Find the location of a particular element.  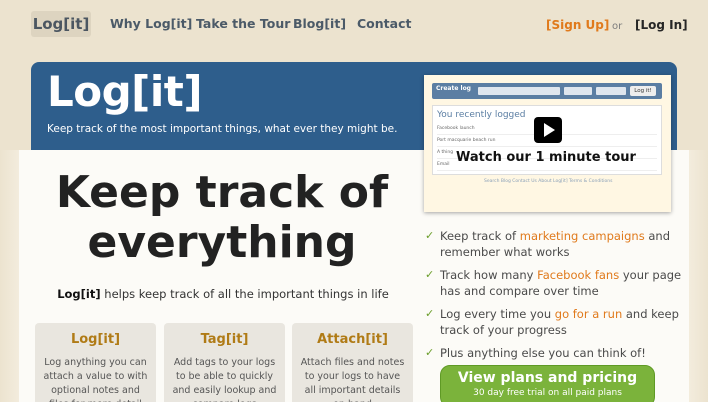

banner-title: Log[it] is located at coordinates (125, 91).